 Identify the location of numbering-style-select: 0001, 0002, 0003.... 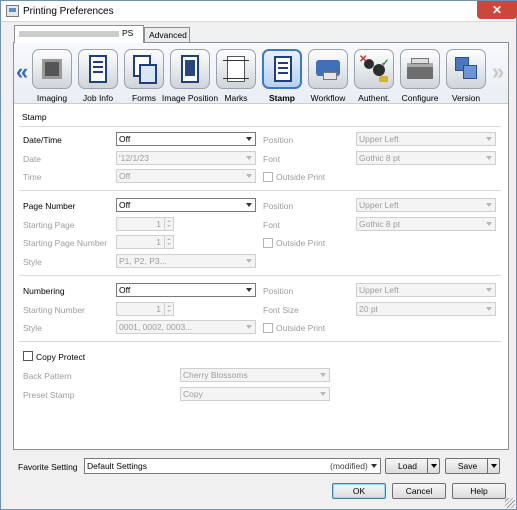
(186, 327).